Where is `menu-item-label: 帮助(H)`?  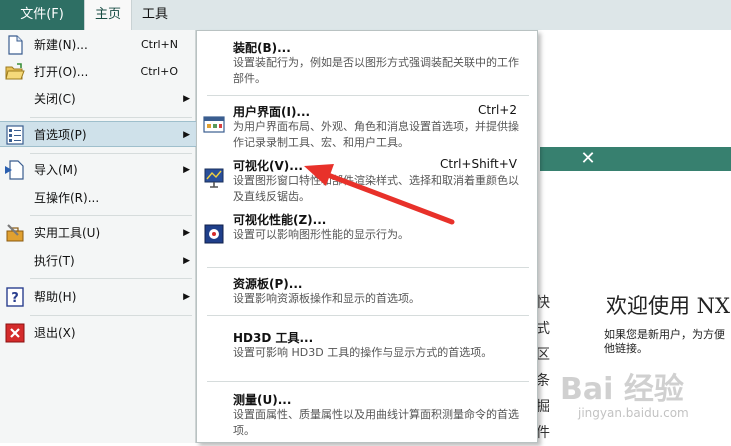
menu-item-label: 帮助(H) is located at coordinates (55, 297).